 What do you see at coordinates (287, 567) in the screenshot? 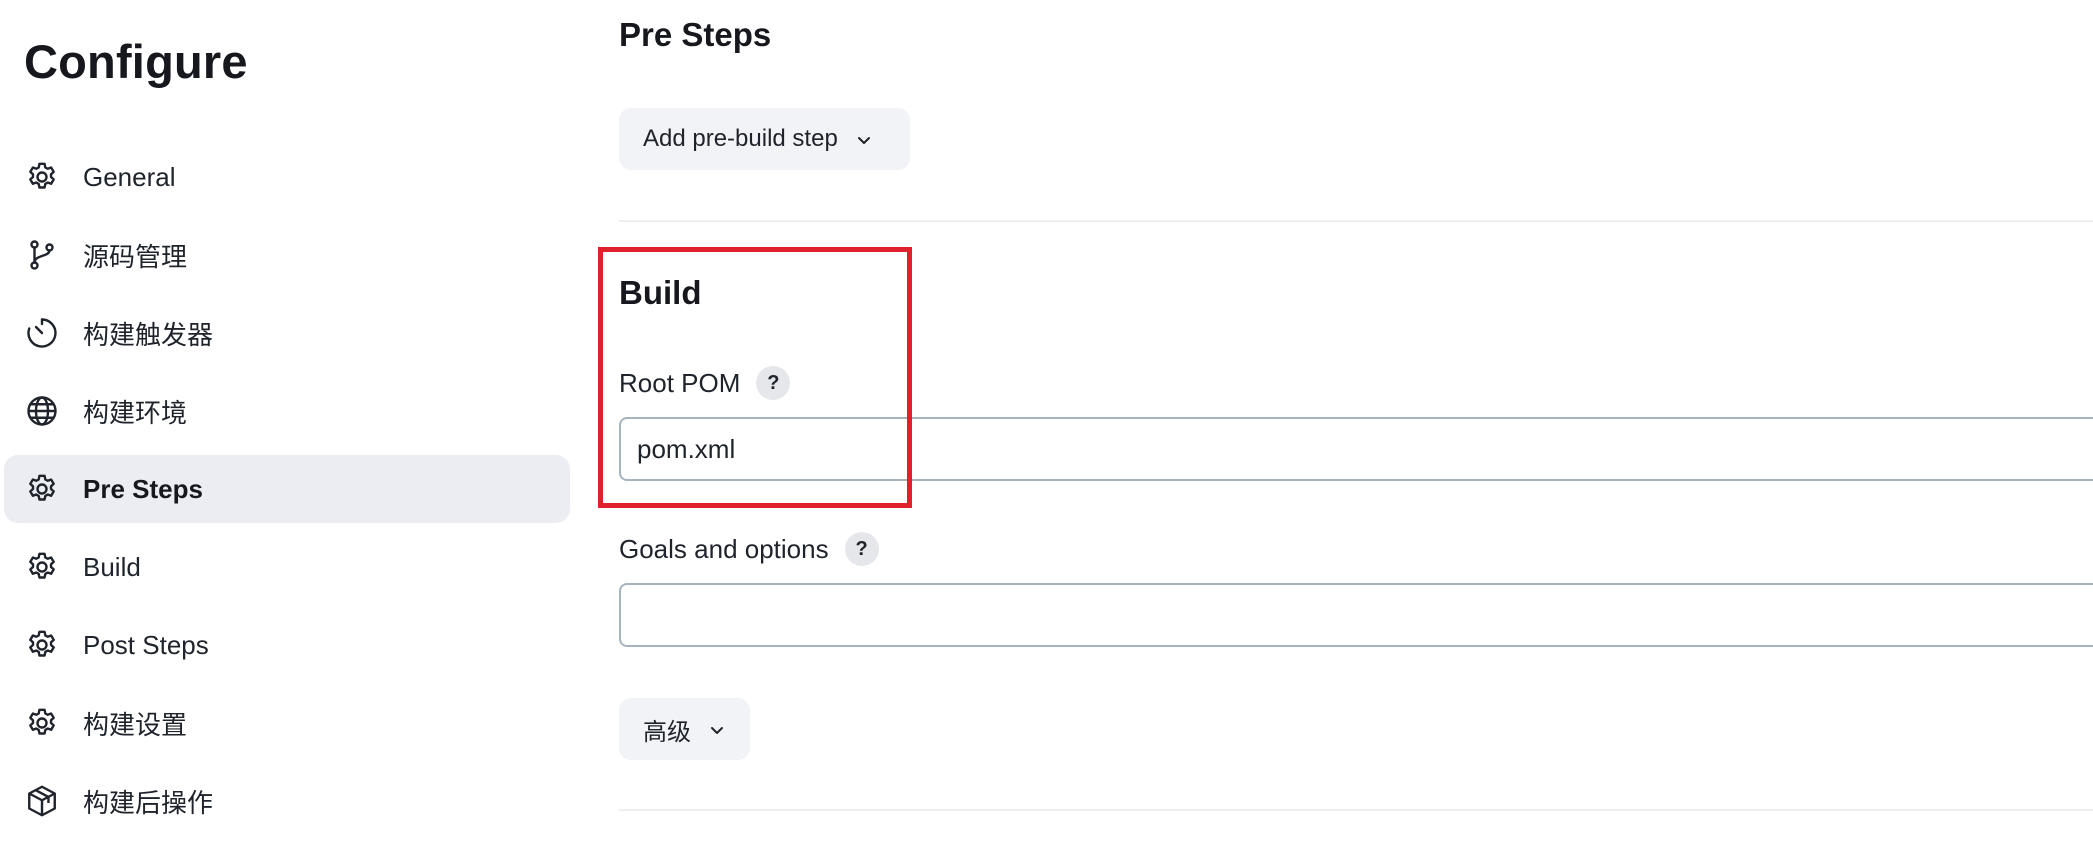
I see `sidebar-item-build: Build` at bounding box center [287, 567].